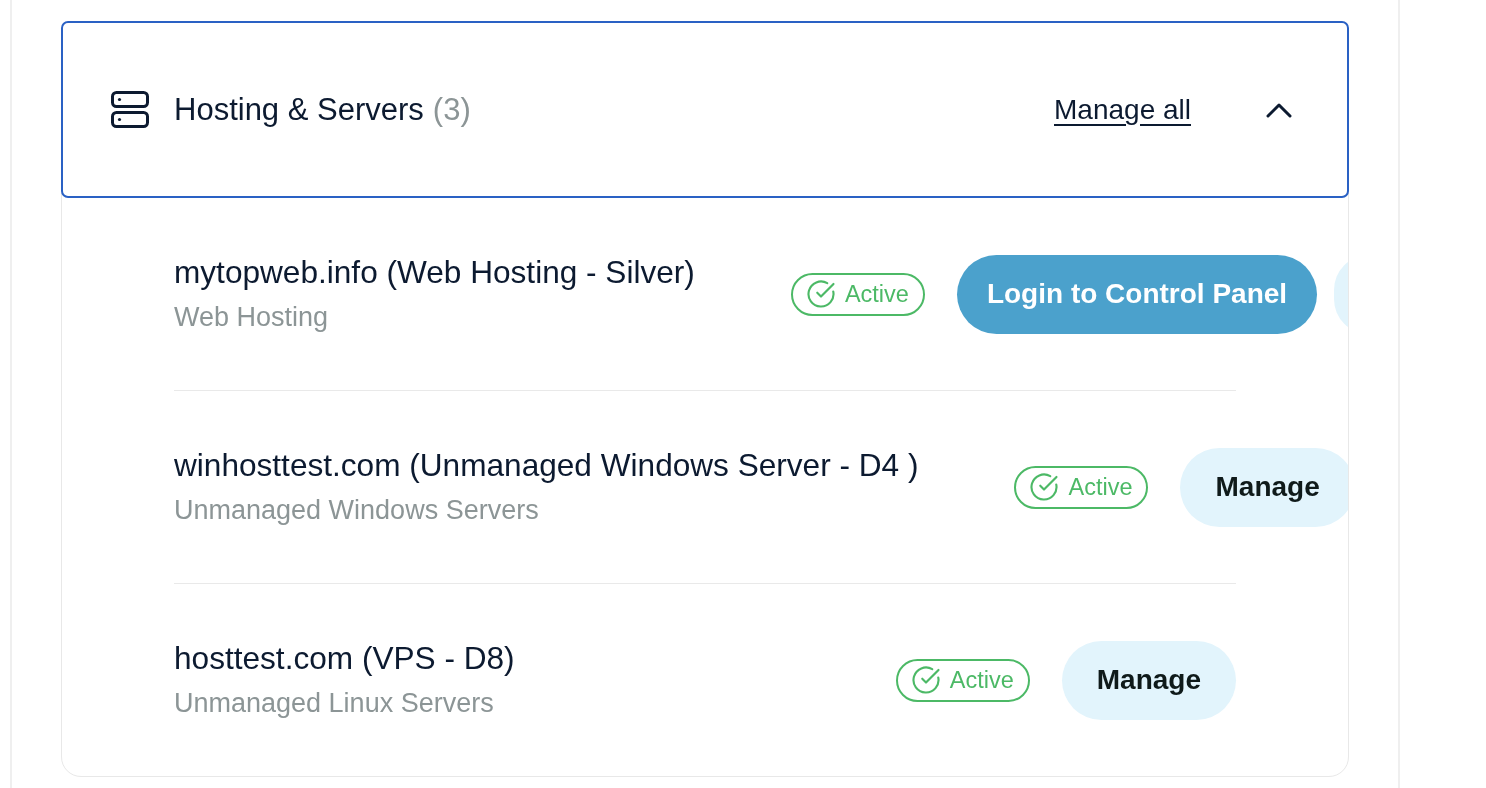  I want to click on manage-all-link: Manage all, so click(1122, 109).